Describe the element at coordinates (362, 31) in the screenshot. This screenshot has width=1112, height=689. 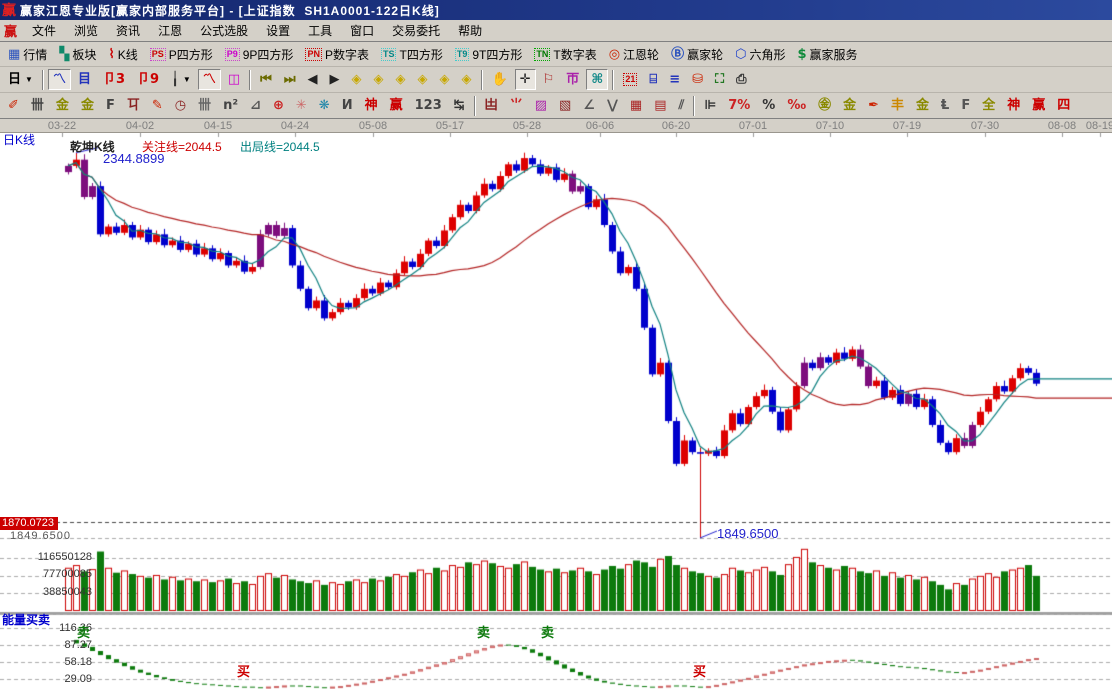
I see `menu-item-窗口: 窗口` at that location.